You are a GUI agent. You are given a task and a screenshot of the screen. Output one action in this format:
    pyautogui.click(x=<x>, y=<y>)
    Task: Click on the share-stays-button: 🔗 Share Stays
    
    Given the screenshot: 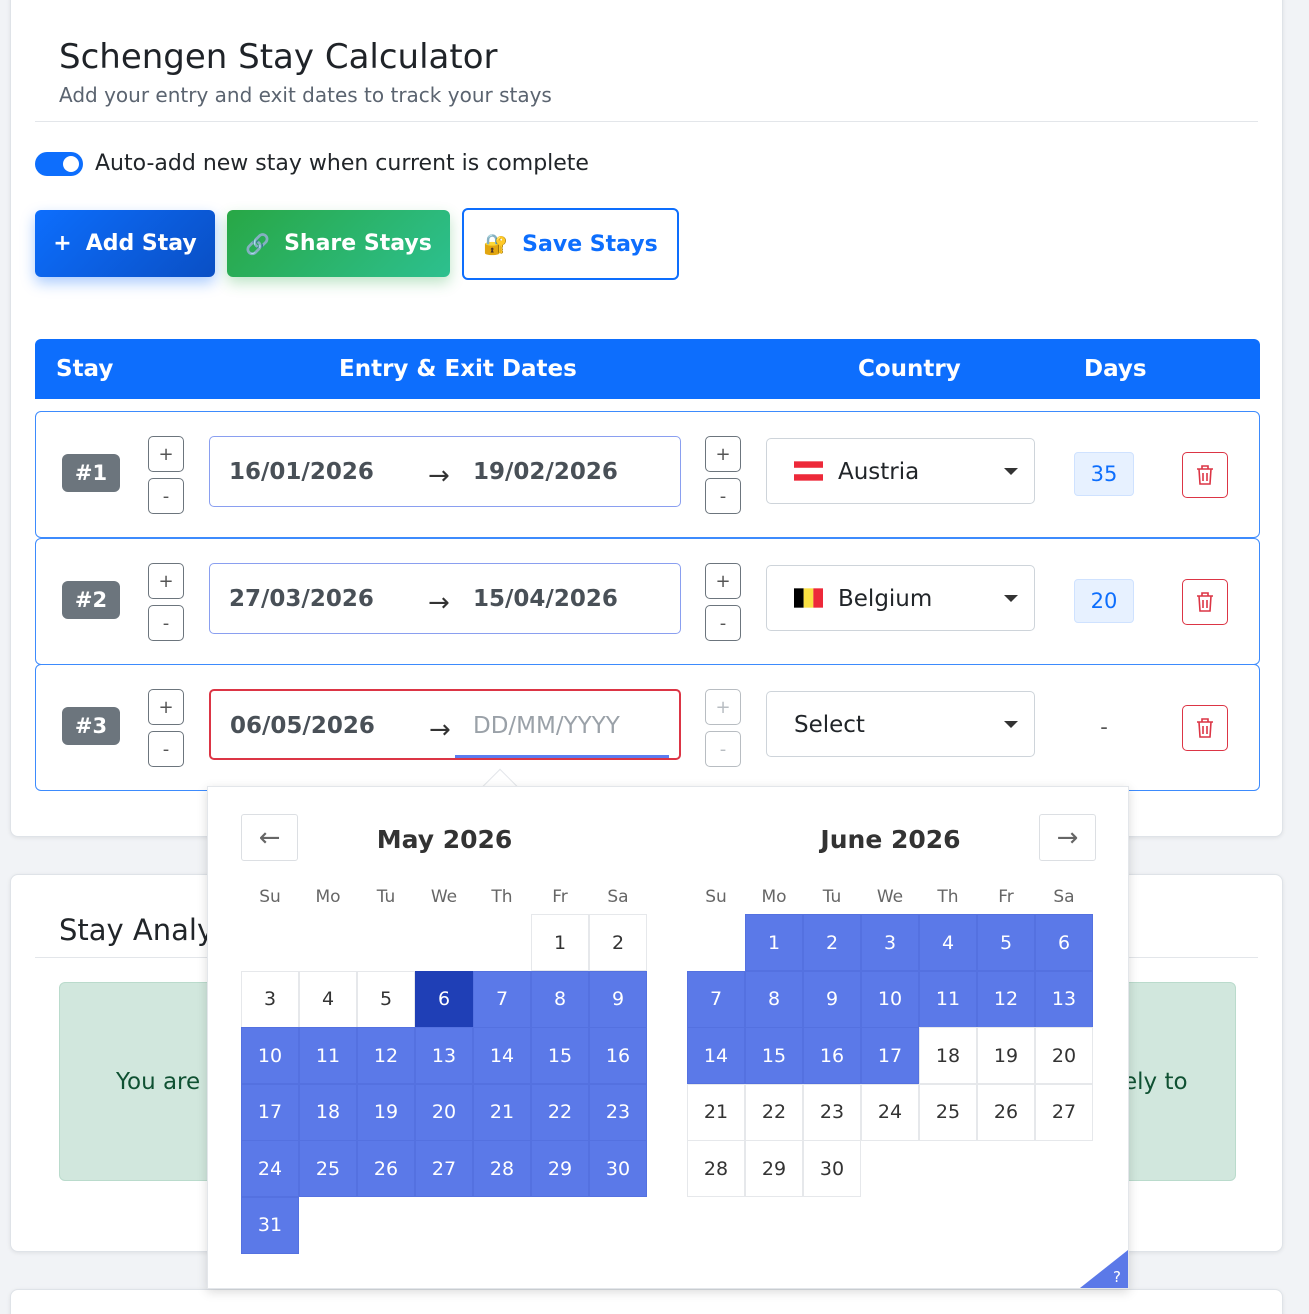 What is the action you would take?
    pyautogui.click(x=338, y=243)
    